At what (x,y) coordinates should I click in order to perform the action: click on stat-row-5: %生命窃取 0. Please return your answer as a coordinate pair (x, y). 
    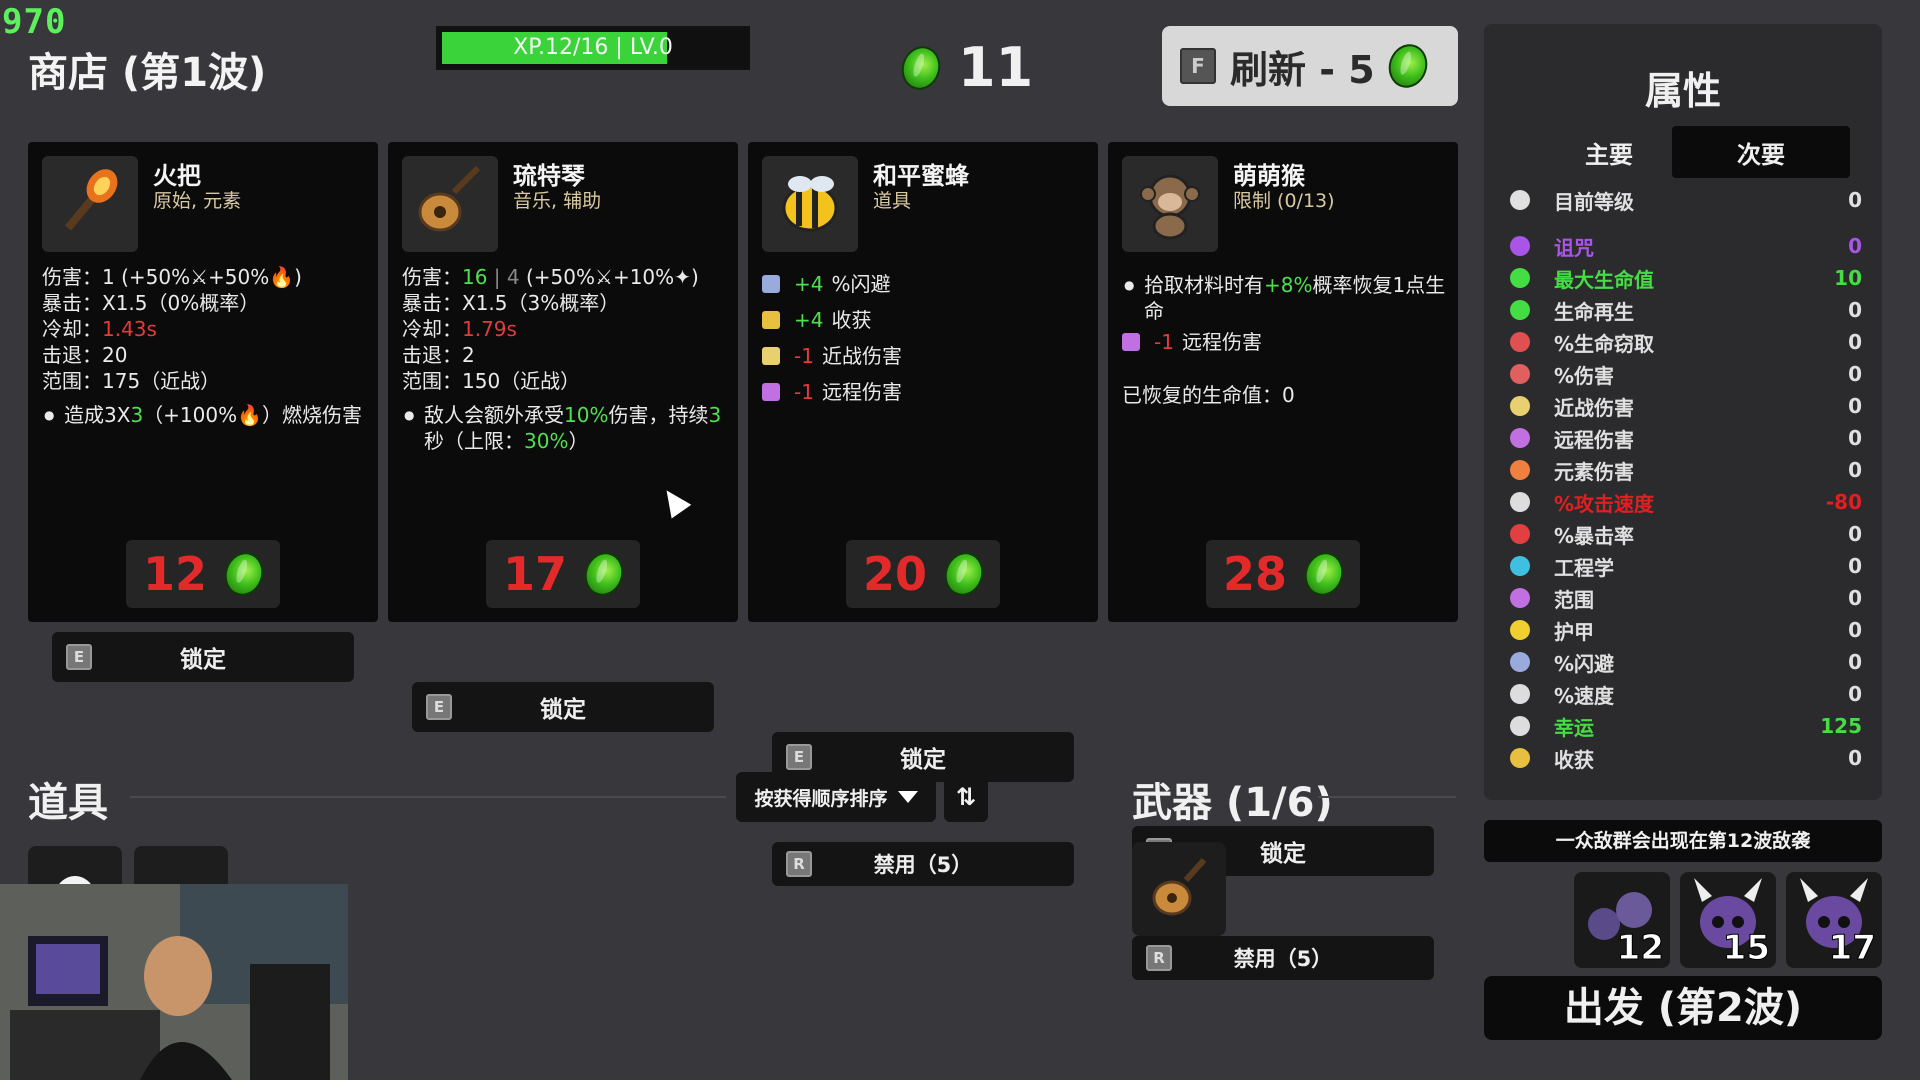
    Looking at the image, I should click on (1684, 342).